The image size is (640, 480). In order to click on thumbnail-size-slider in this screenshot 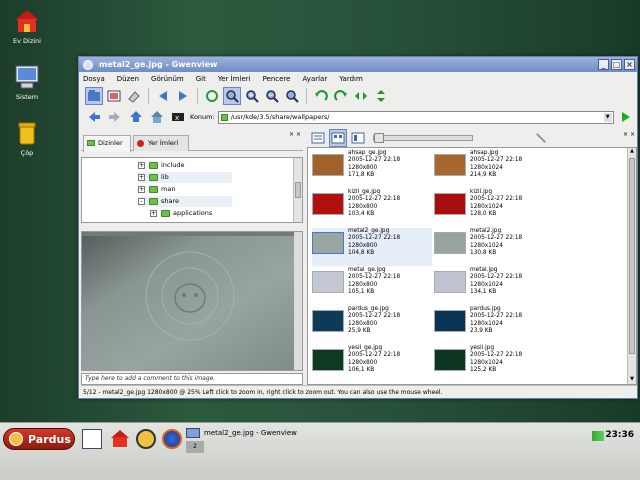, I will do `click(423, 138)`.